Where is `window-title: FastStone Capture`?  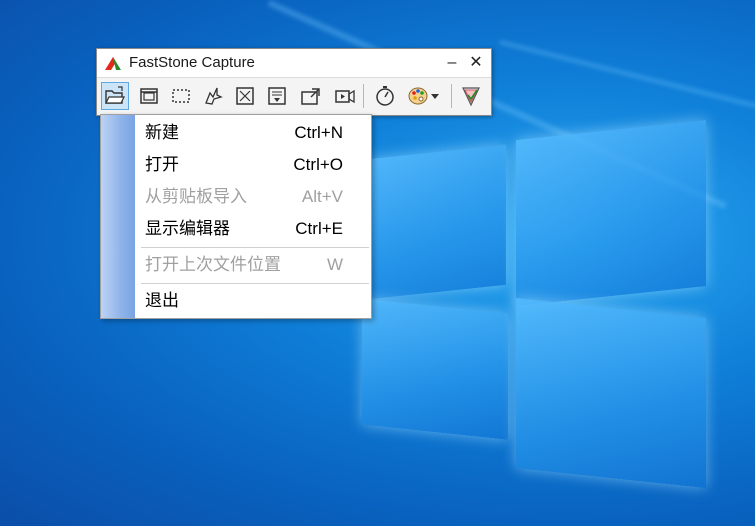
window-title: FastStone Capture is located at coordinates (192, 62).